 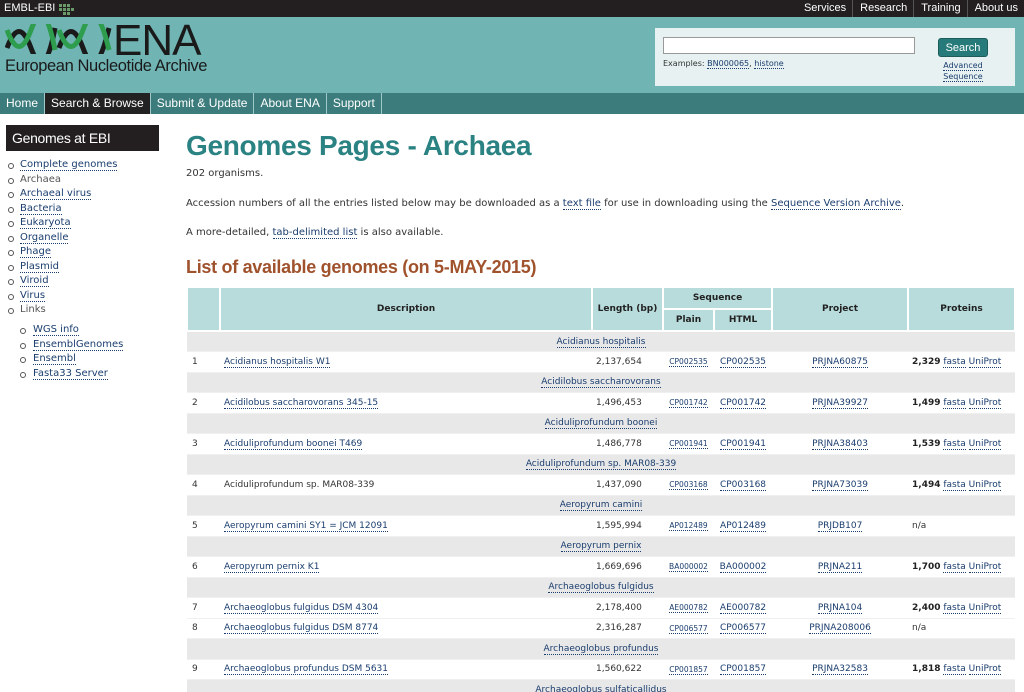 I want to click on species-group-link: Aciduliprofundum boonei, so click(x=601, y=424).